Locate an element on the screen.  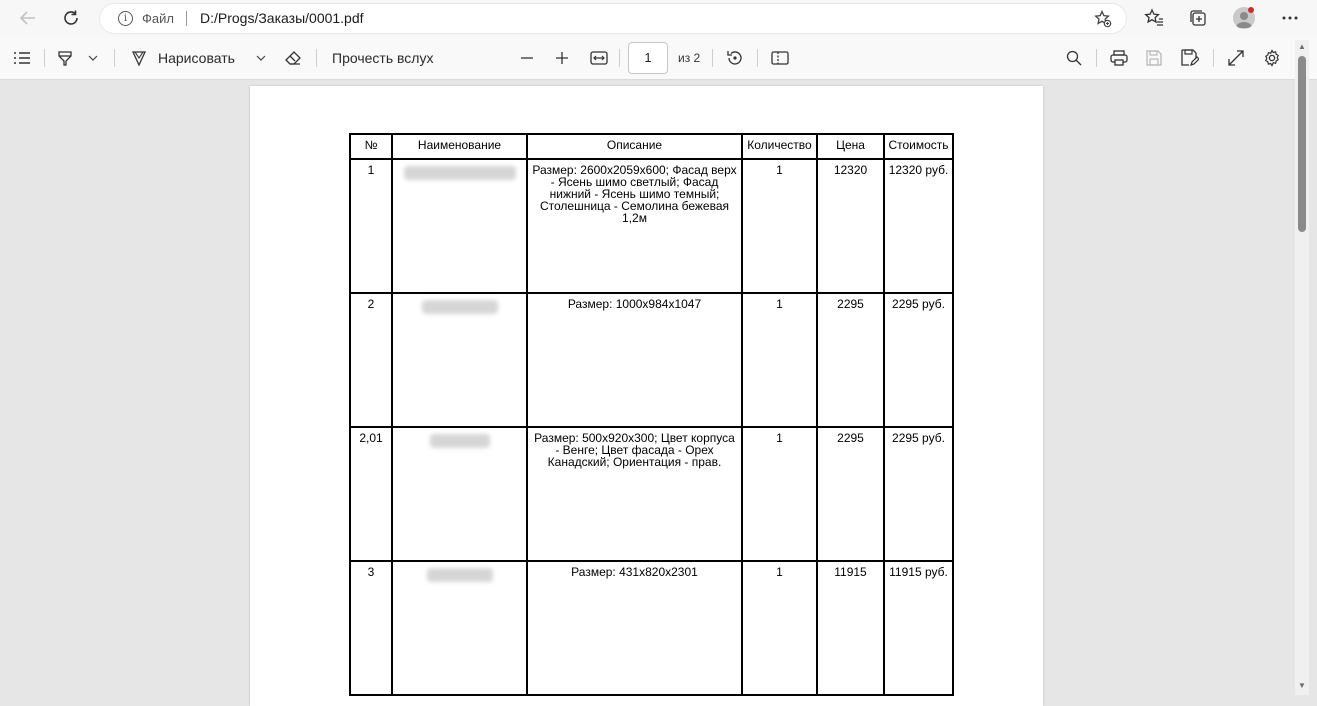
header-number: № is located at coordinates (371, 146).